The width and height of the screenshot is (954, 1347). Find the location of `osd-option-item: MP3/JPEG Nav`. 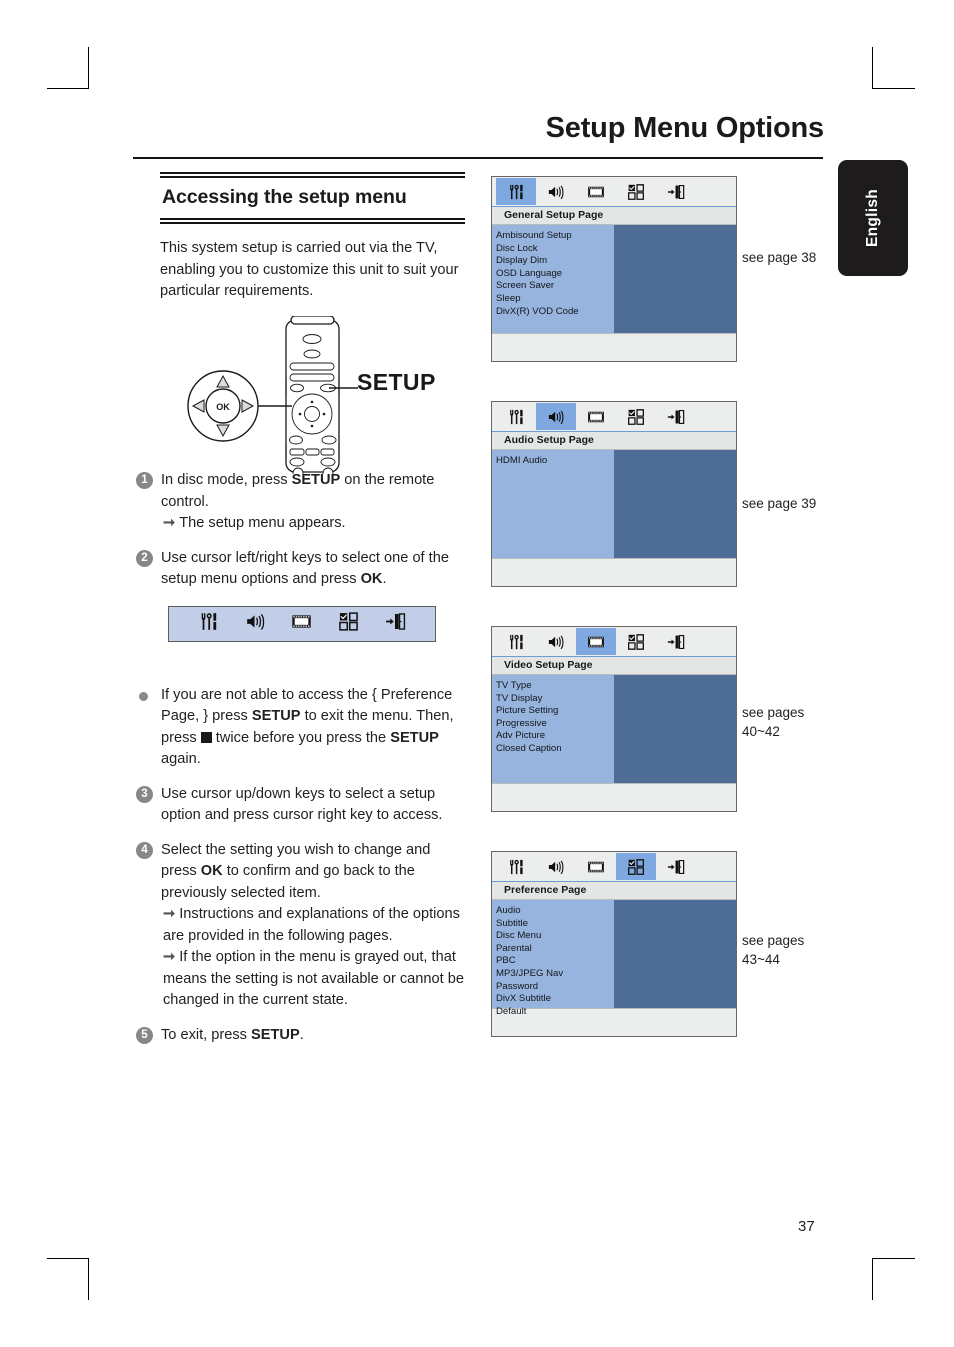

osd-option-item: MP3/JPEG Nav is located at coordinates (555, 974).